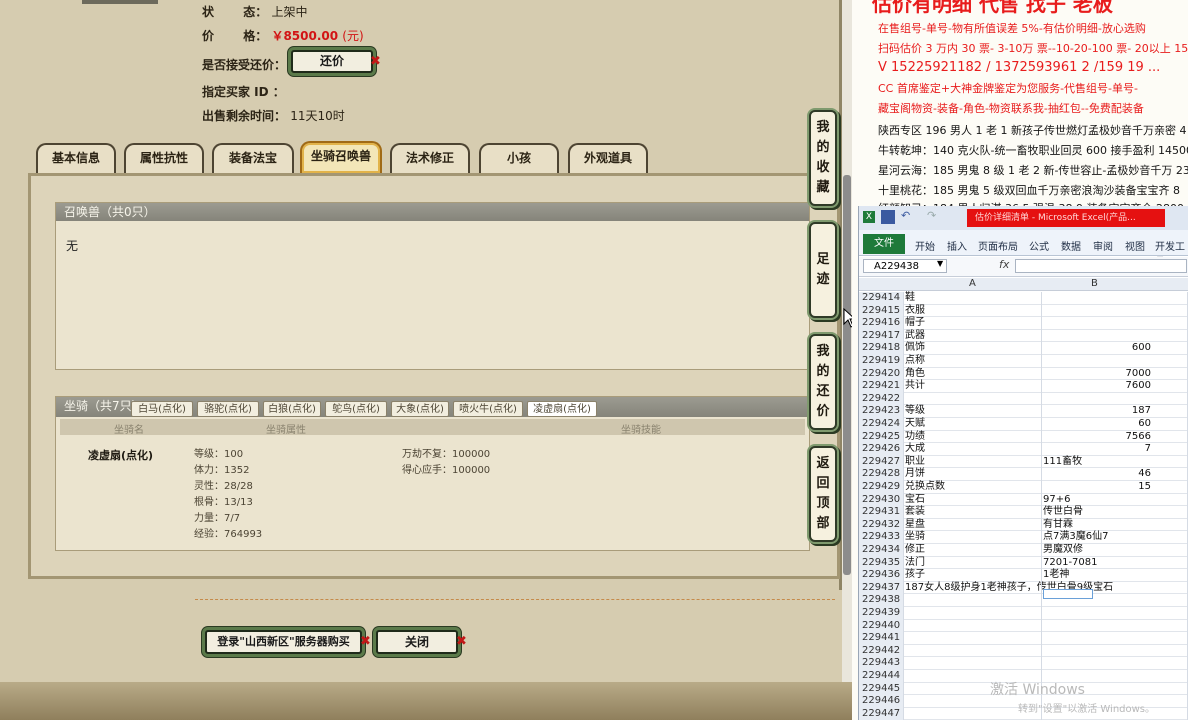 The width and height of the screenshot is (1188, 720). What do you see at coordinates (915, 437) in the screenshot?
I see `cell-a: 功绩` at bounding box center [915, 437].